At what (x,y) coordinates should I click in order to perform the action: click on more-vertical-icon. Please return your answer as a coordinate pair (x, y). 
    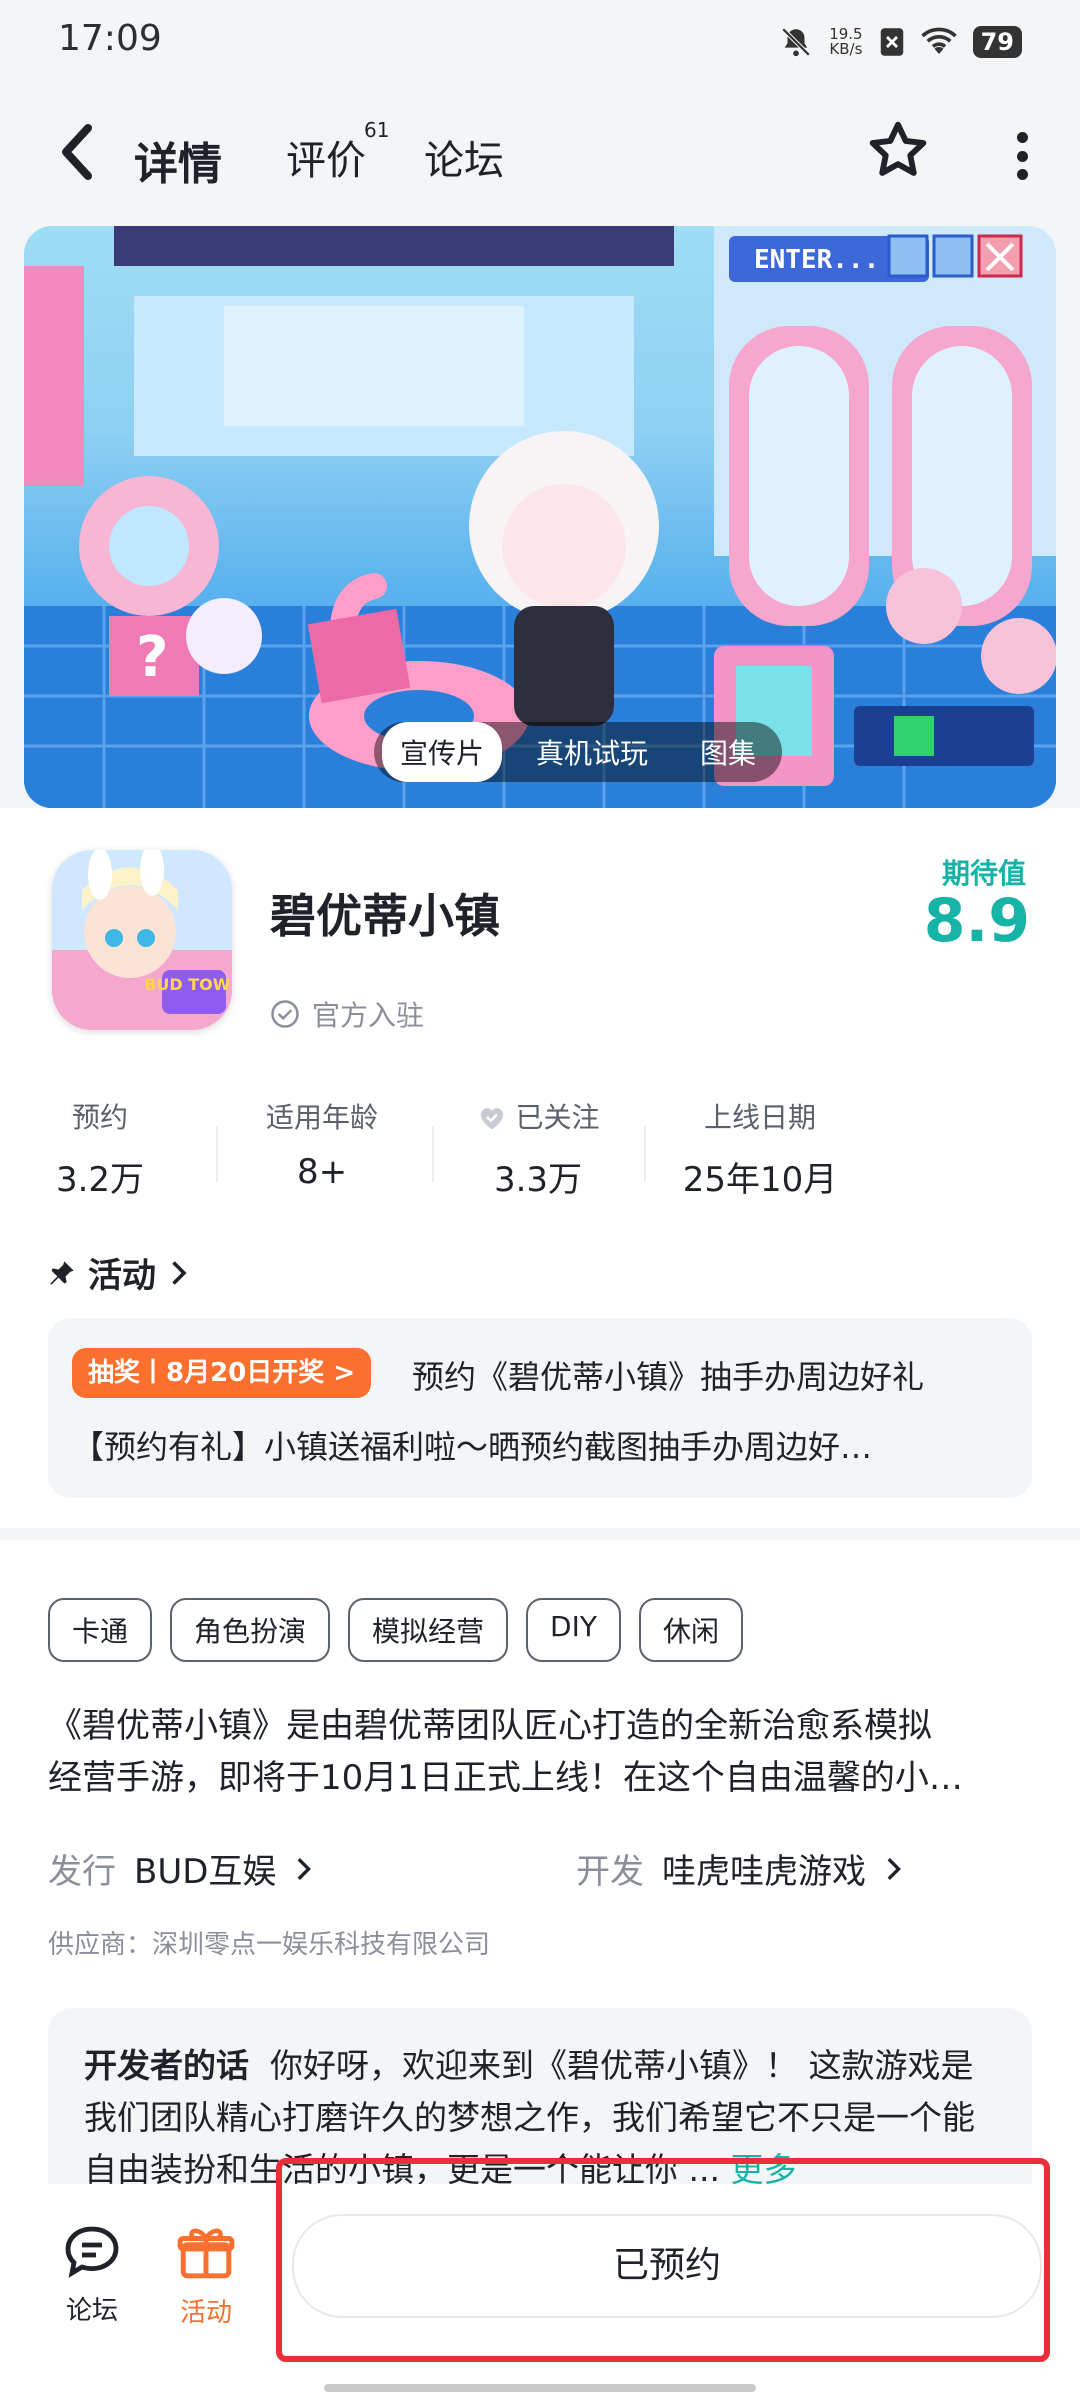
    Looking at the image, I should click on (1022, 156).